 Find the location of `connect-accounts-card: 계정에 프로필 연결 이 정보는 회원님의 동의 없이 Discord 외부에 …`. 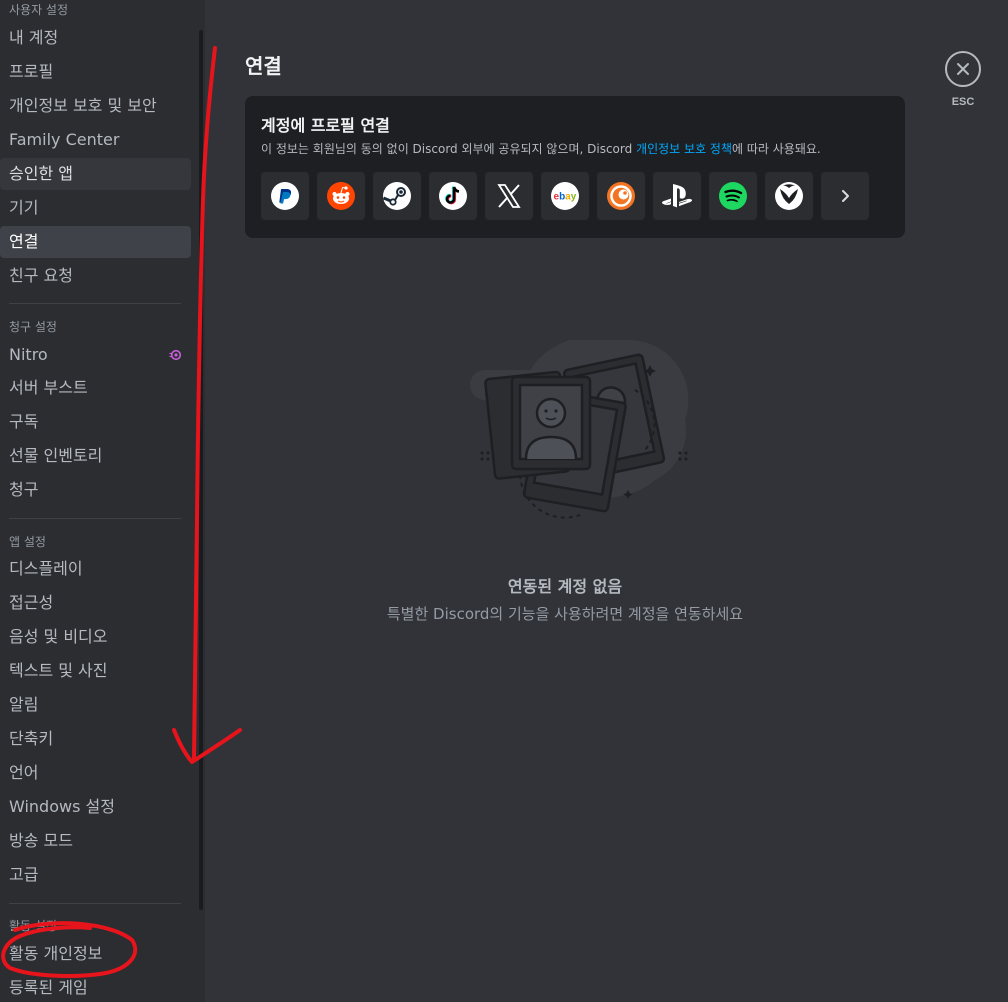

connect-accounts-card: 계정에 프로필 연결 이 정보는 회원님의 동의 없이 Discord 외부에 … is located at coordinates (575, 167).